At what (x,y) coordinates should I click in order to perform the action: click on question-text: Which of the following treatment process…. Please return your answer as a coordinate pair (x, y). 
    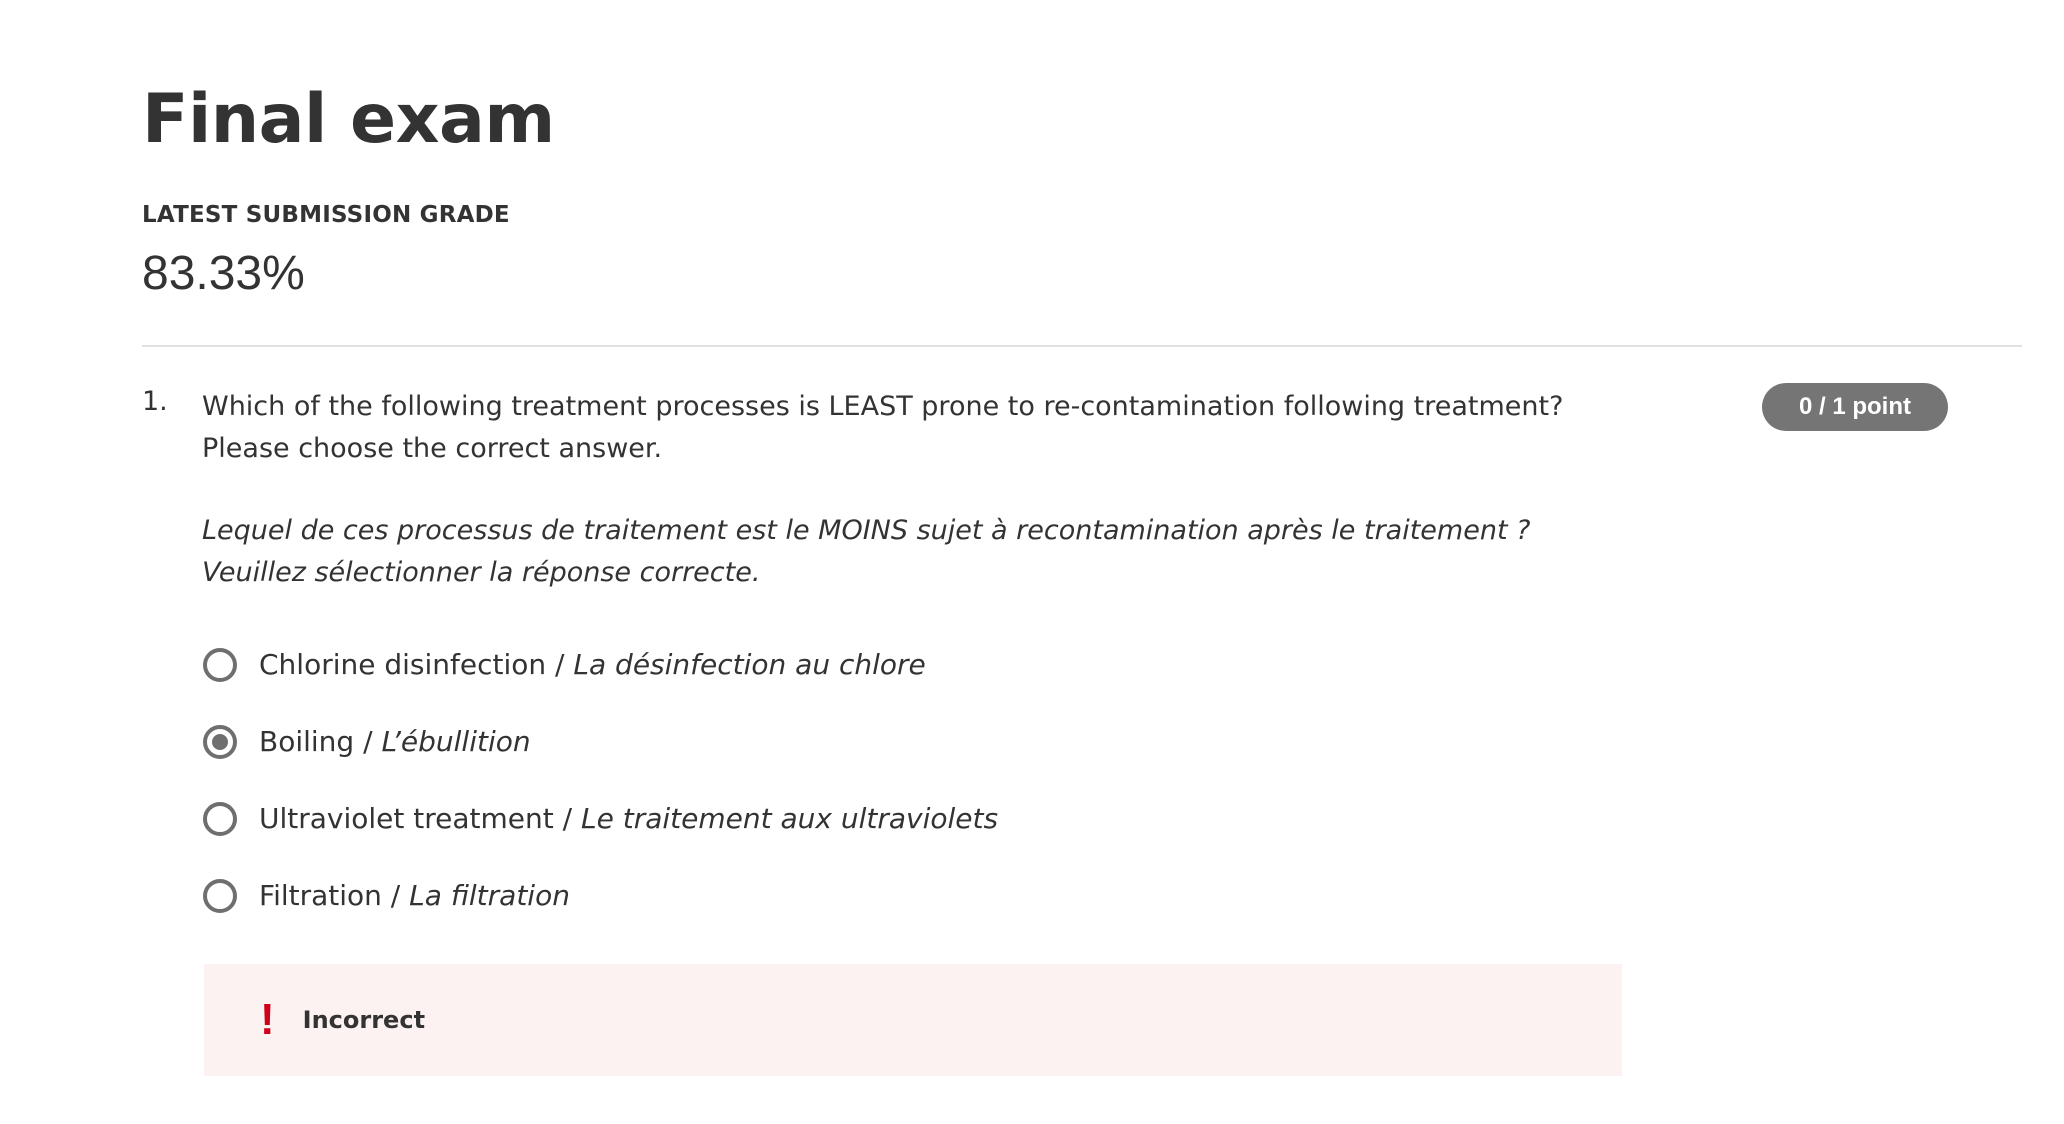
    Looking at the image, I should click on (912, 490).